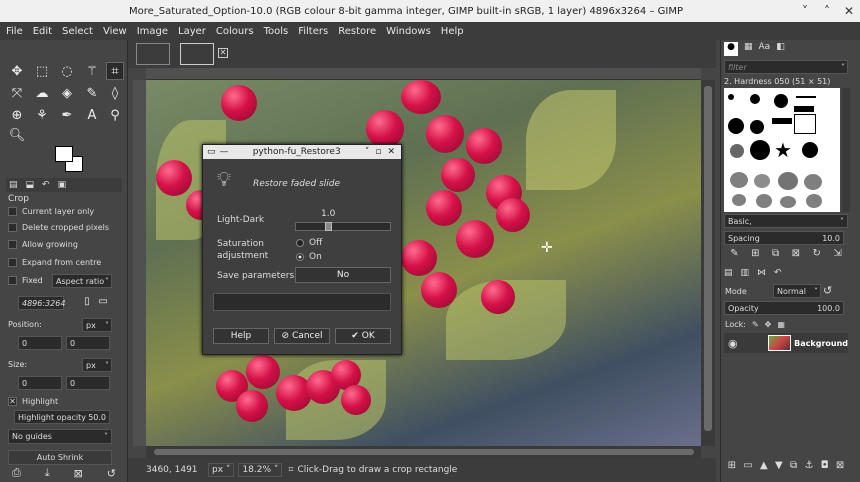  What do you see at coordinates (42, 115) in the screenshot?
I see `smudge-icon: ⚘` at bounding box center [42, 115].